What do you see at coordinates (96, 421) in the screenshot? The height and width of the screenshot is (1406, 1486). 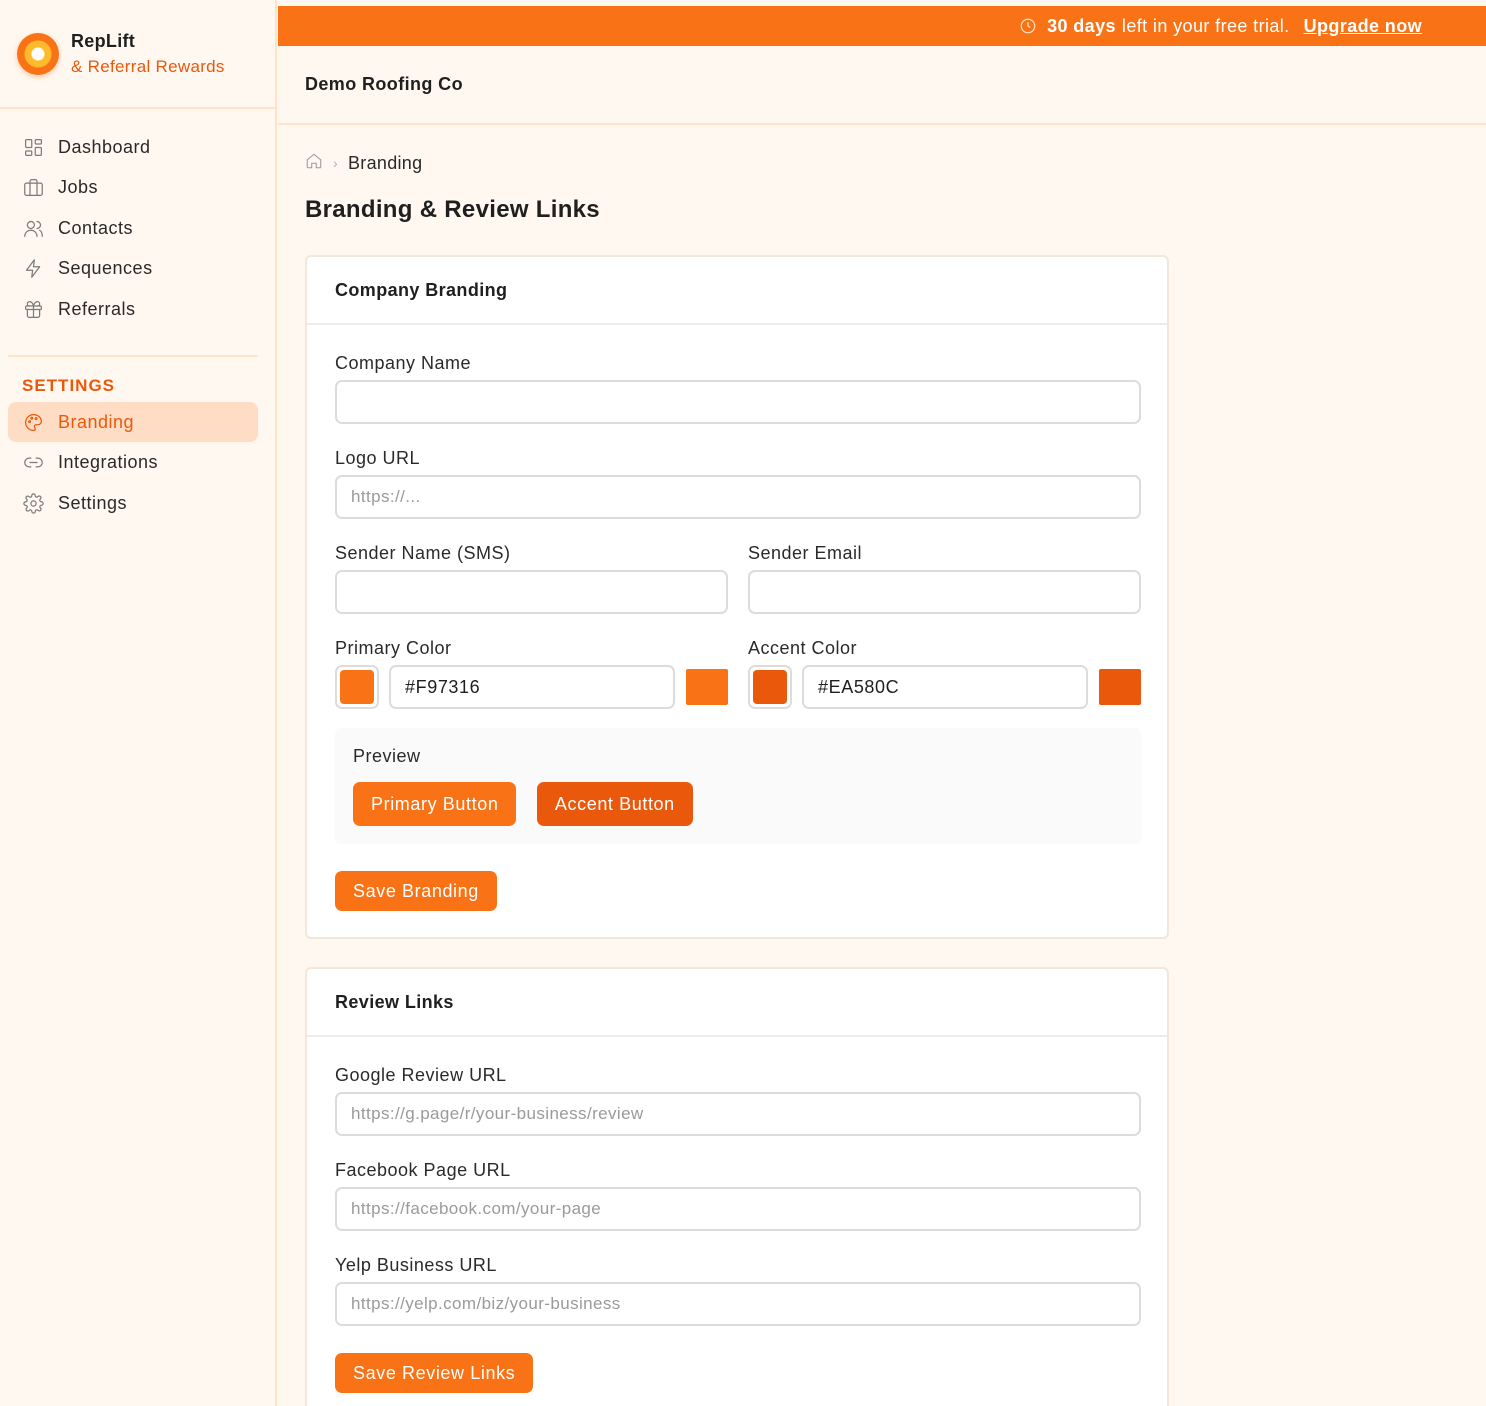 I see `sidebar-item-label: Branding` at bounding box center [96, 421].